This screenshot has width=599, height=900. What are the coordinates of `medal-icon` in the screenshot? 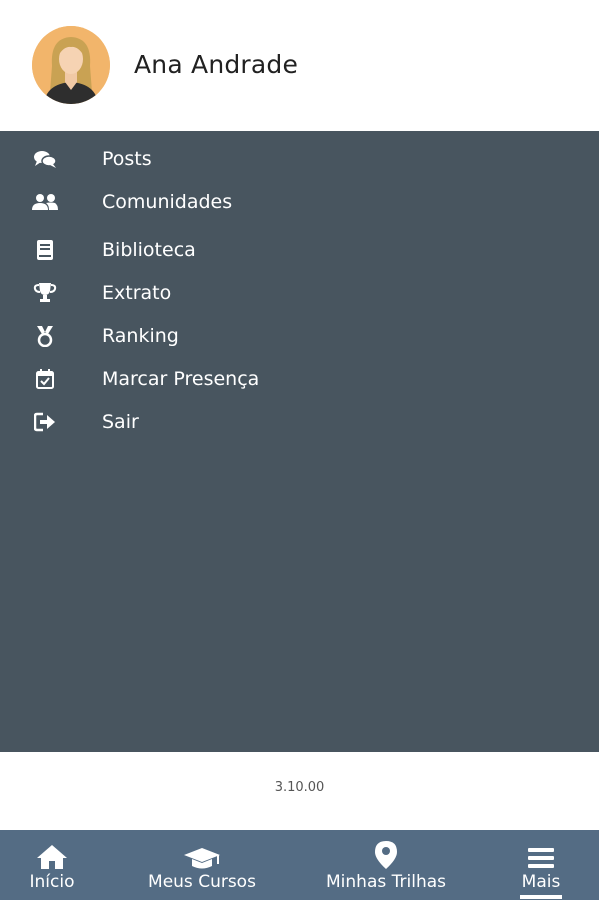 It's located at (45, 336).